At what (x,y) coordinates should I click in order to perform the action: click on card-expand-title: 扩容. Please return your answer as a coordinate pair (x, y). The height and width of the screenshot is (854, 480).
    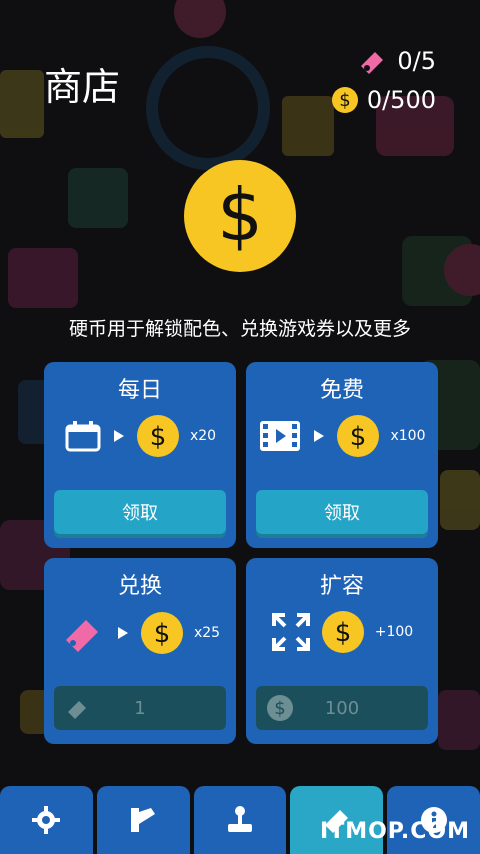
    Looking at the image, I should click on (341, 586).